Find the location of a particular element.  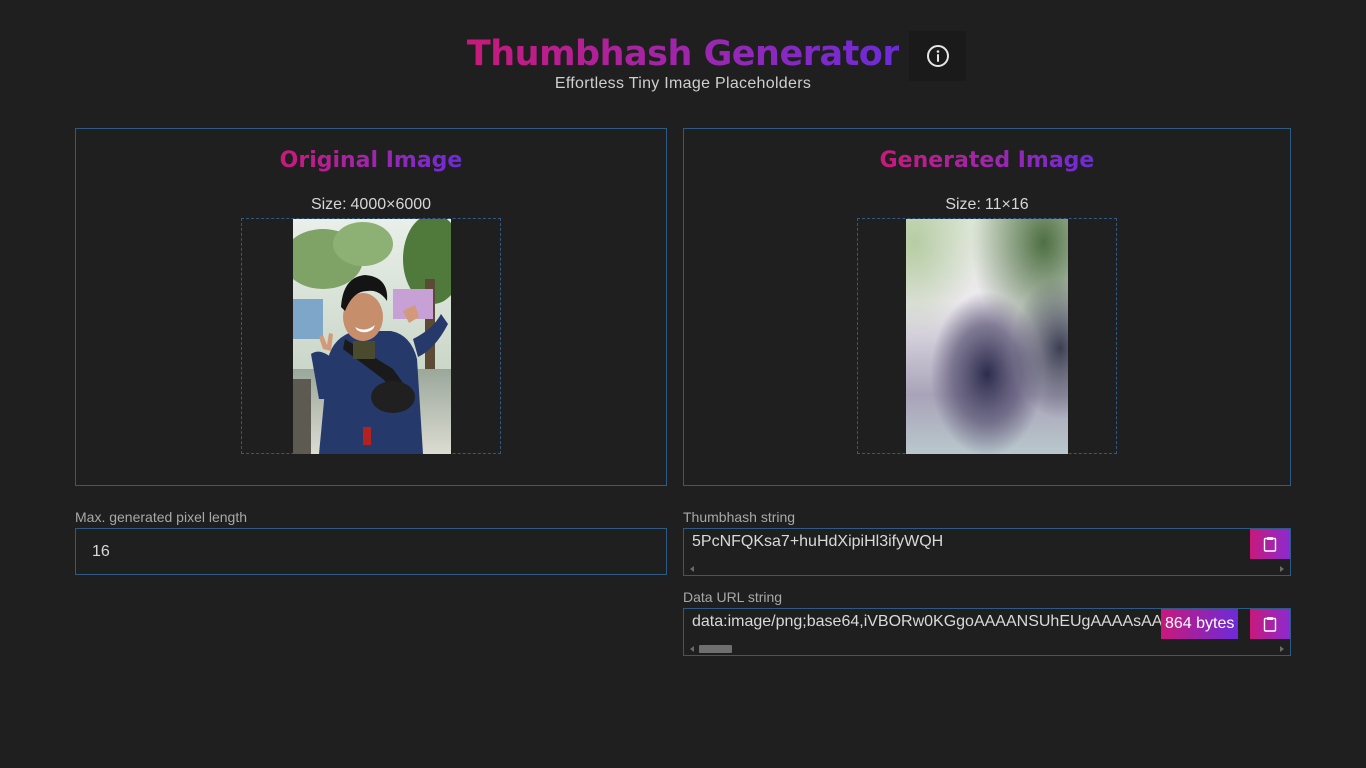

original-image-dropzone is located at coordinates (371, 336).